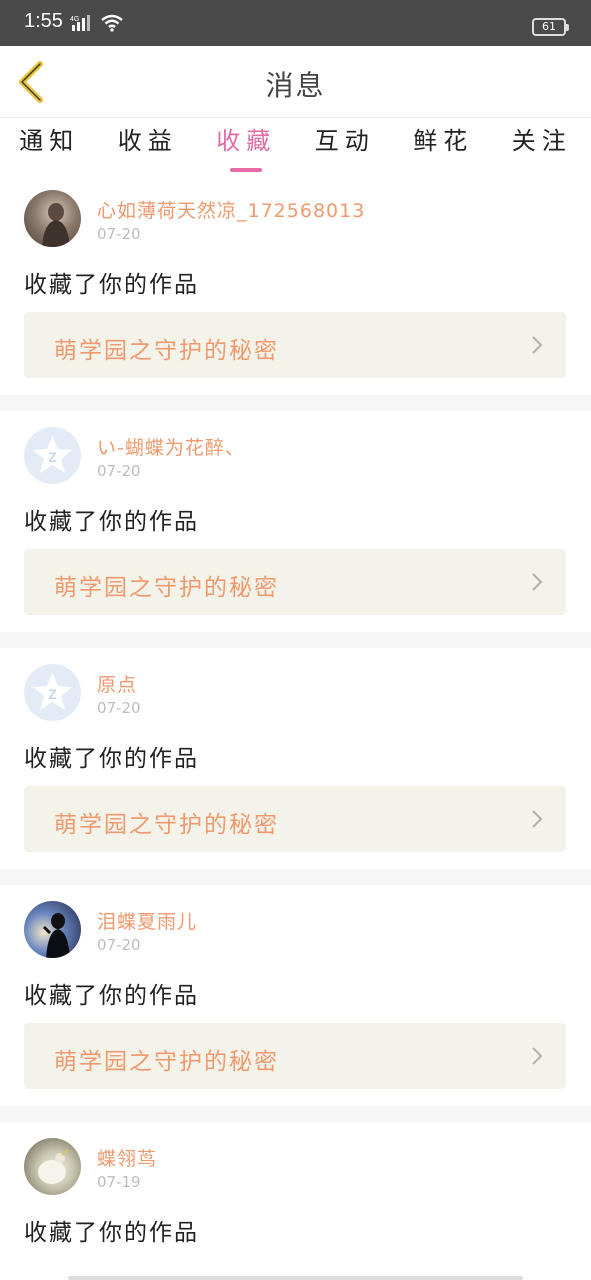 The width and height of the screenshot is (591, 1280). Describe the element at coordinates (112, 25) in the screenshot. I see `wifi-icon` at that location.